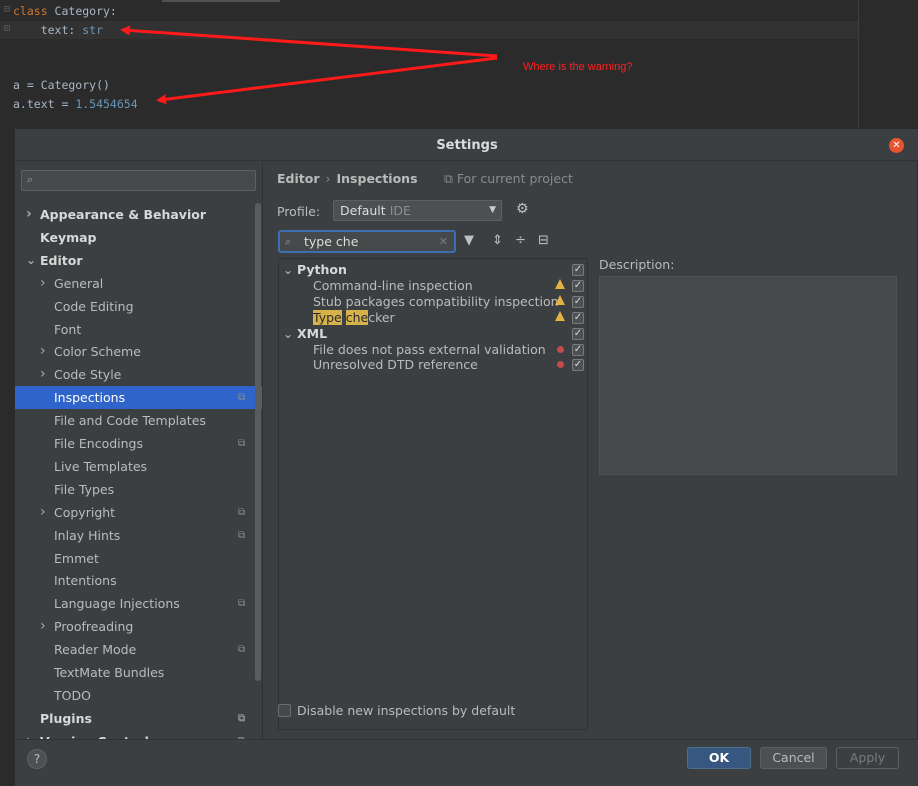 Image resolution: width=918 pixels, height=786 pixels. Describe the element at coordinates (138, 512) in the screenshot. I see `sidebar-item-13: › Copyright ⧉` at that location.